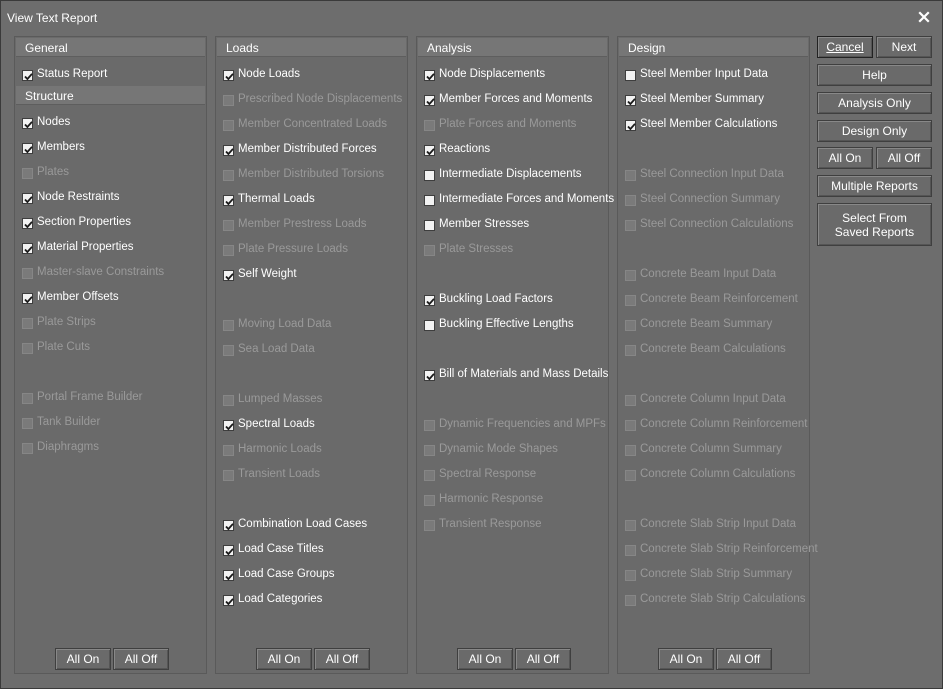 The height and width of the screenshot is (689, 943). What do you see at coordinates (110, 95) in the screenshot?
I see `section-header: Structure` at bounding box center [110, 95].